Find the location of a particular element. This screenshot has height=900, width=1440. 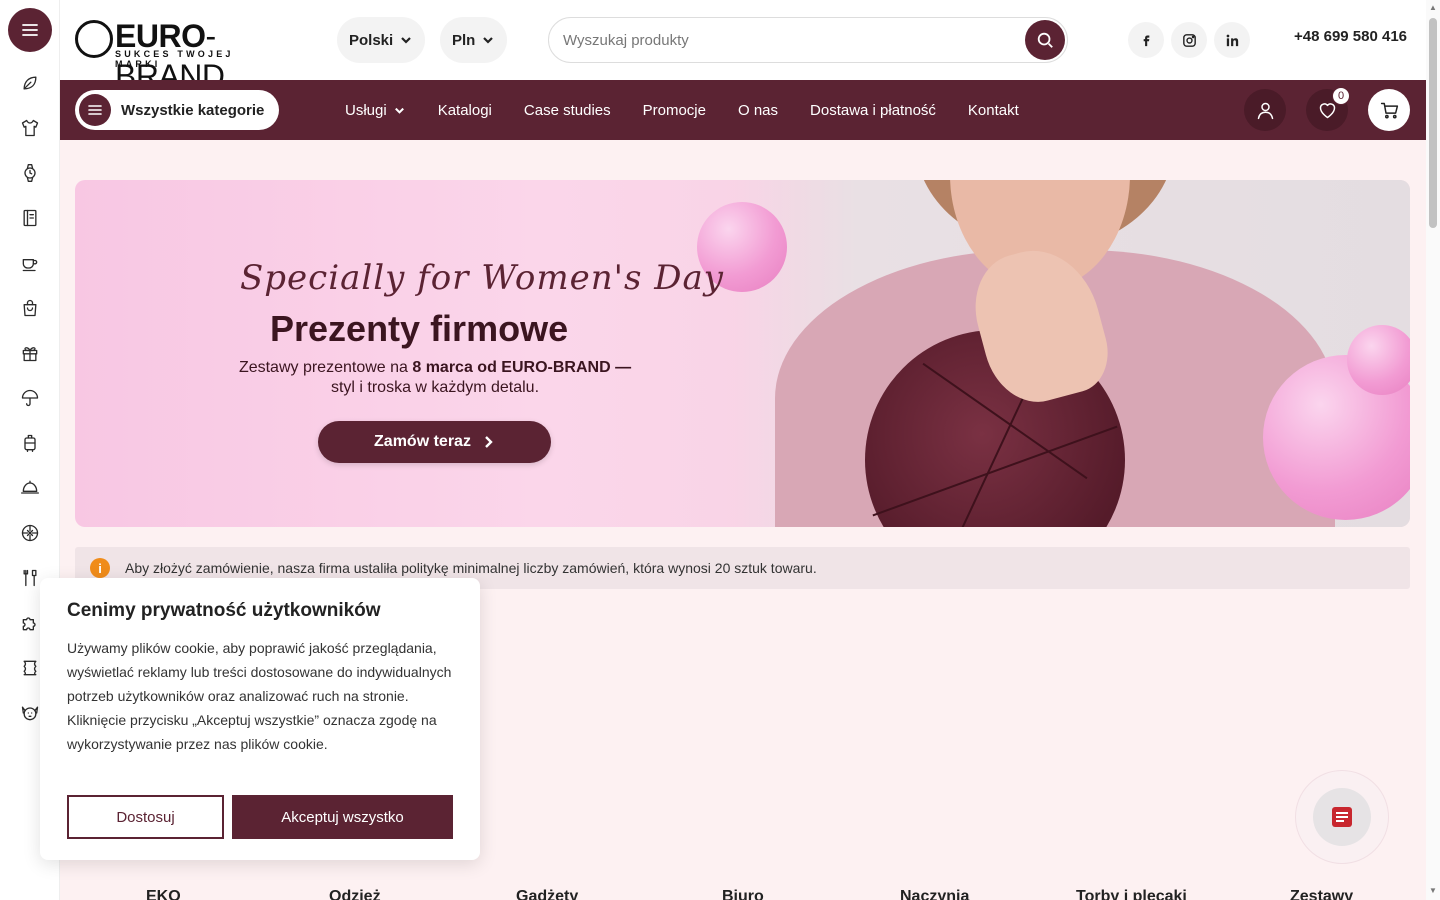

instagram-icon is located at coordinates (1189, 40).